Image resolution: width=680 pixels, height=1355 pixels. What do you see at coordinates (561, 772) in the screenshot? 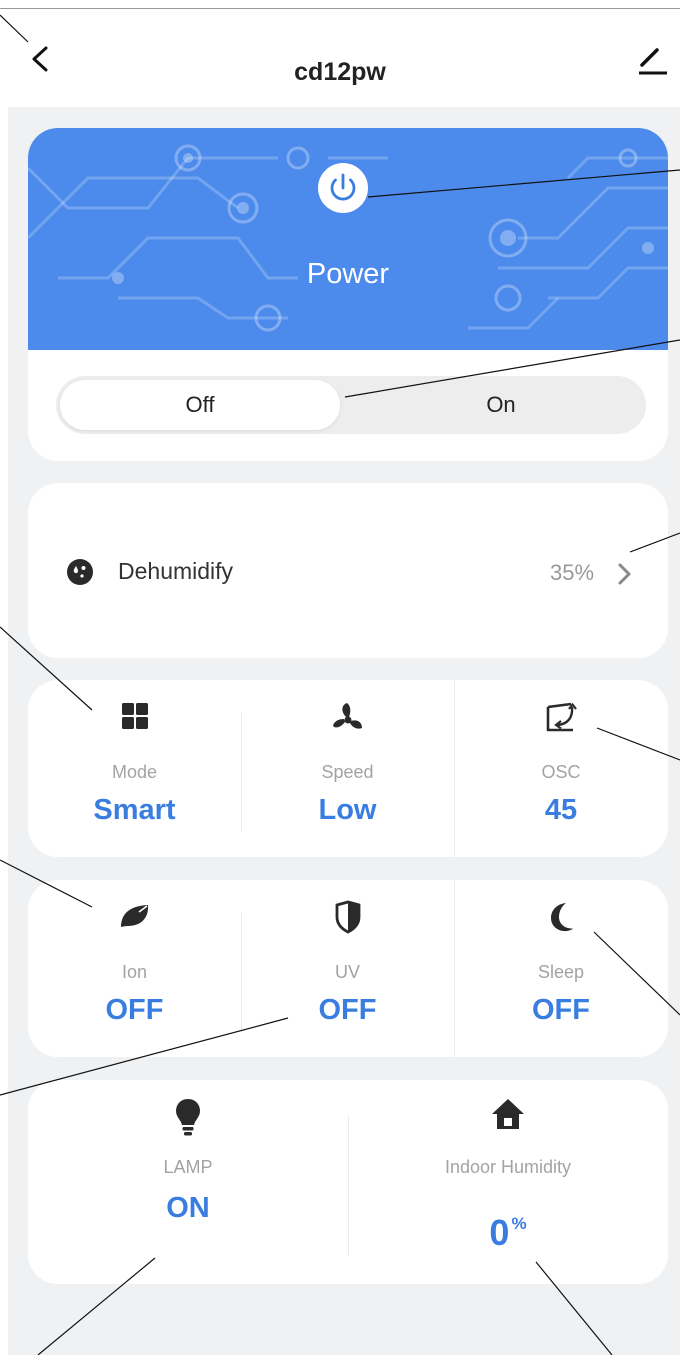
I see `osc-label: OSC` at bounding box center [561, 772].